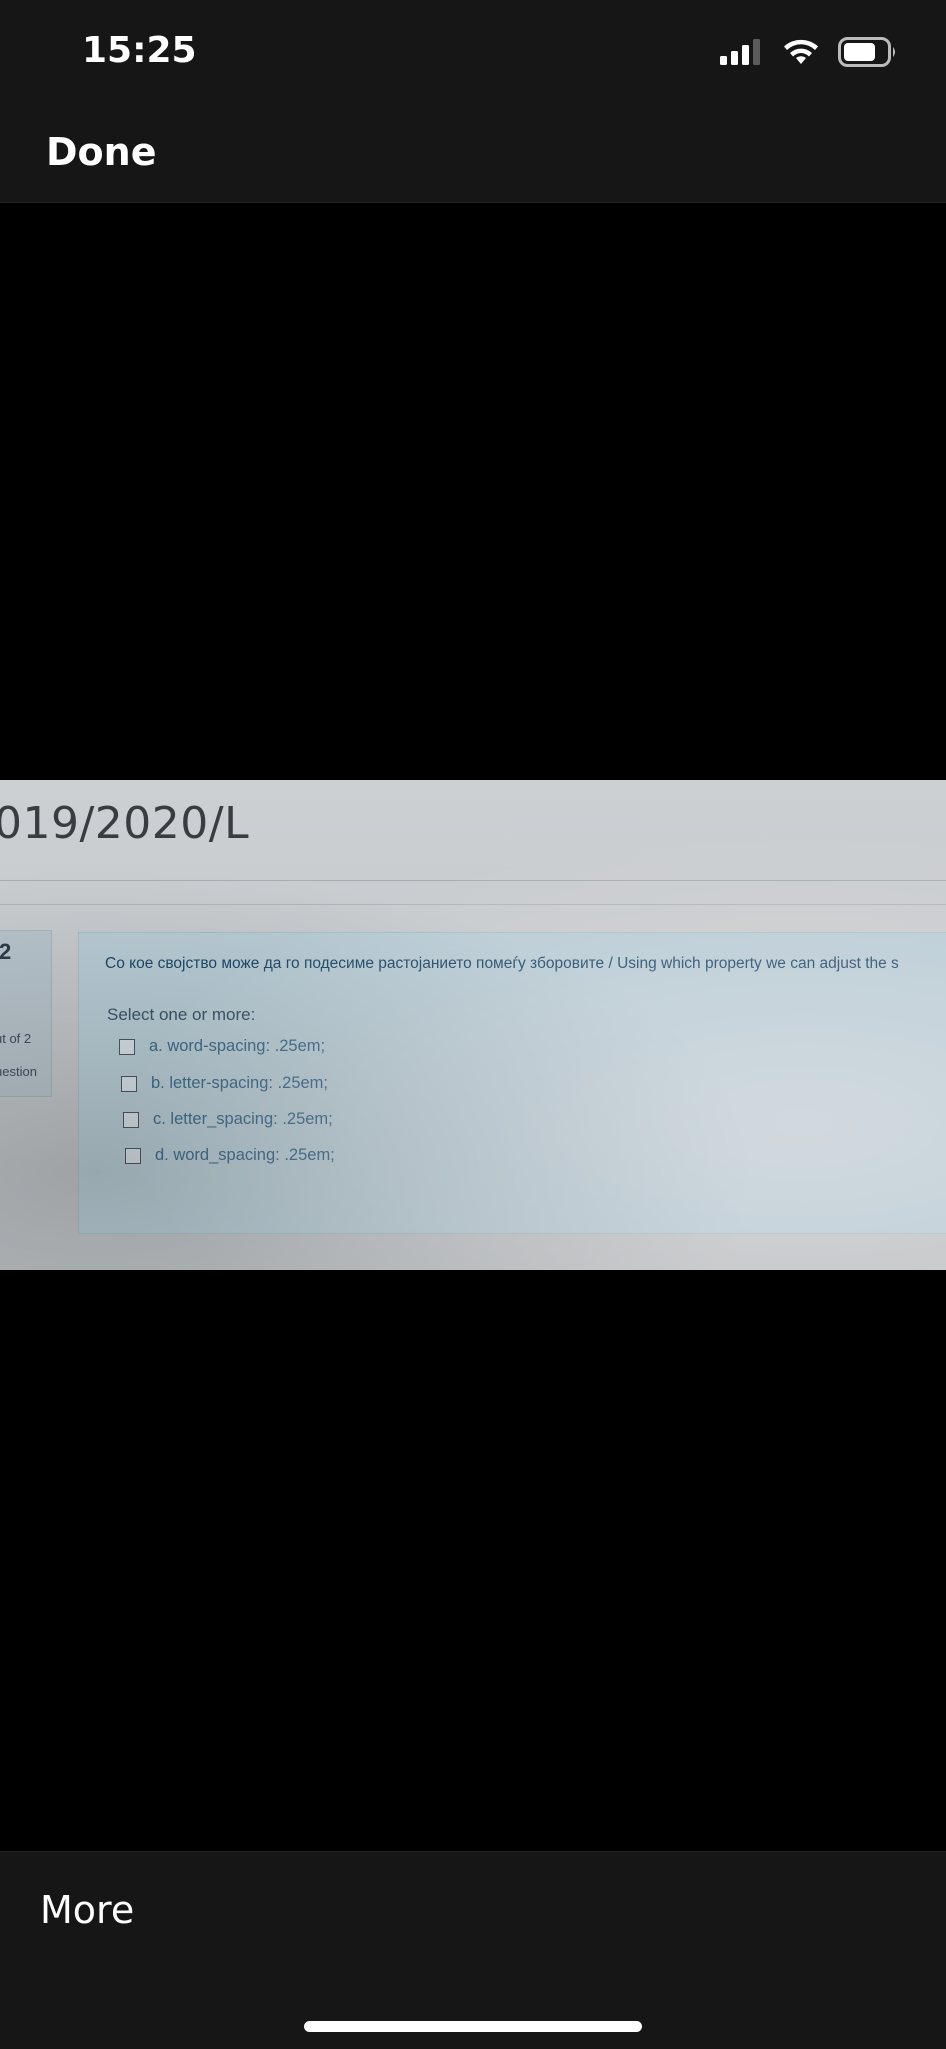 Image resolution: width=946 pixels, height=2049 pixels. Describe the element at coordinates (181, 1014) in the screenshot. I see `select-prompt: Select one or more:` at that location.